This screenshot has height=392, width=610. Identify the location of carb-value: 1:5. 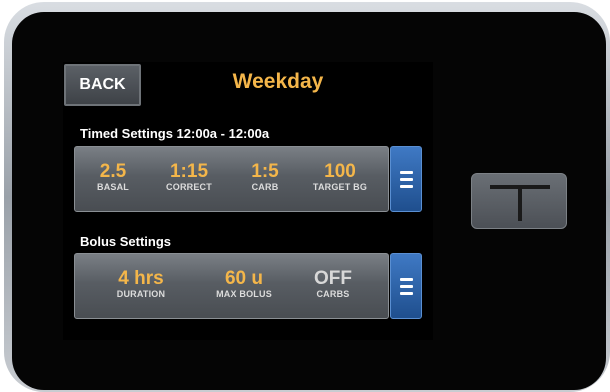
(265, 171).